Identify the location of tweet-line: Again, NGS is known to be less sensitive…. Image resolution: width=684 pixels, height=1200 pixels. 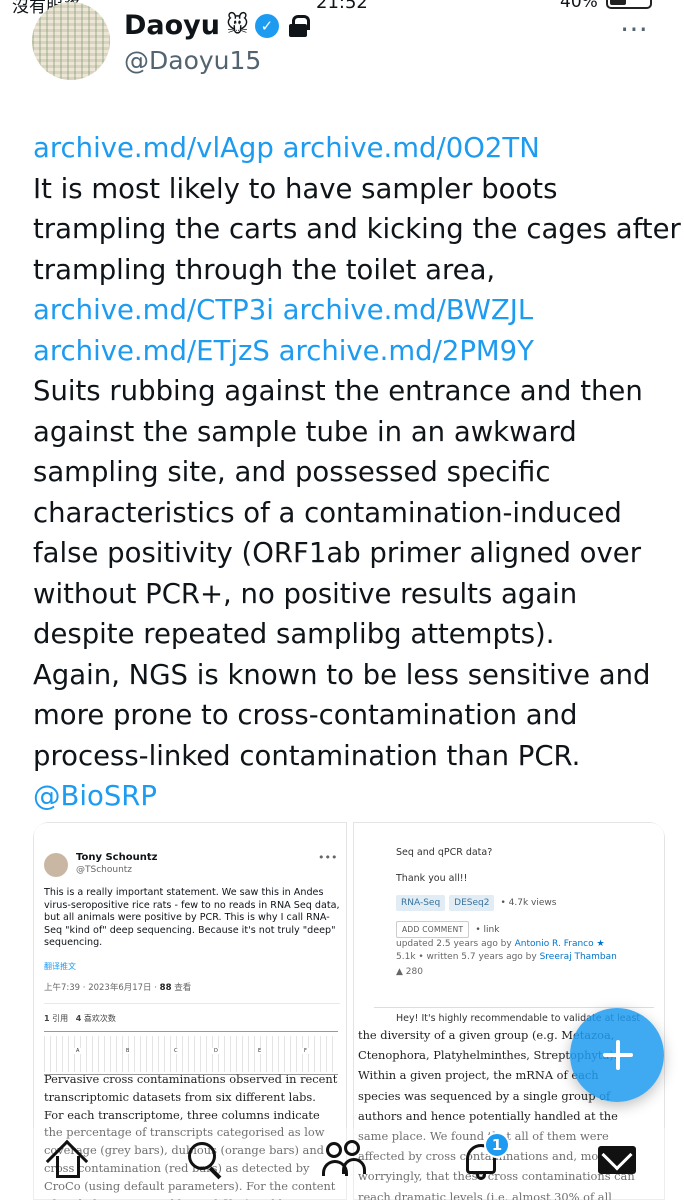
(348, 675).